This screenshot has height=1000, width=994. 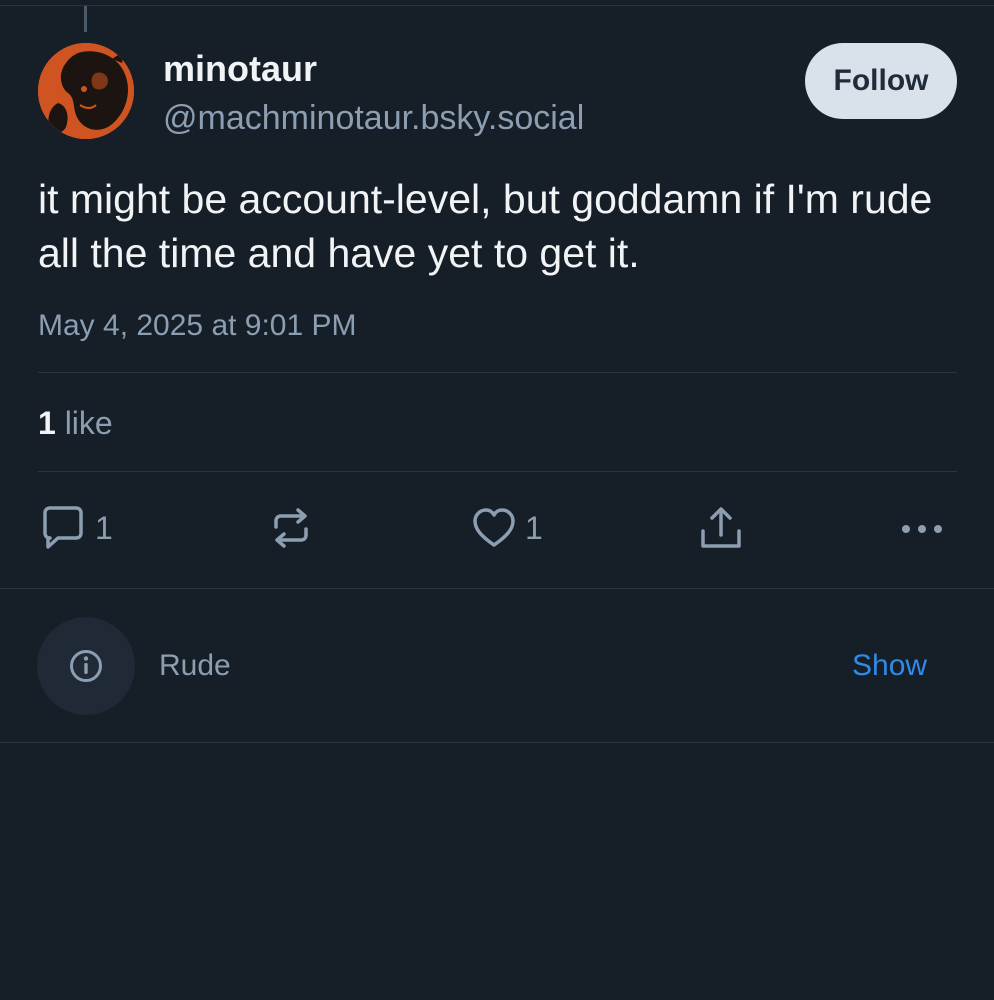 I want to click on like-button: 1, so click(x=507, y=528).